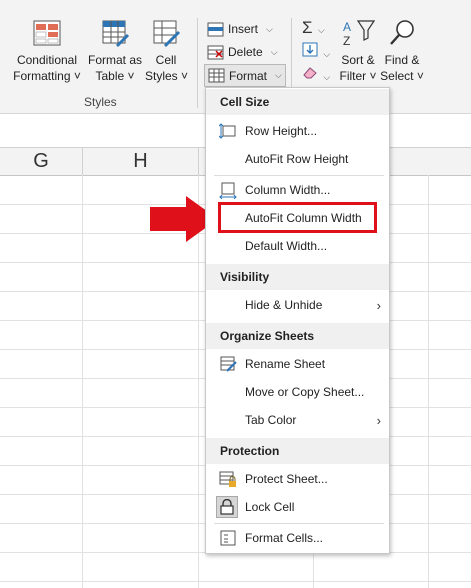 This screenshot has width=471, height=588. What do you see at coordinates (47, 76) in the screenshot?
I see `conditional-formatting-label-2: Formatting ˅` at bounding box center [47, 76].